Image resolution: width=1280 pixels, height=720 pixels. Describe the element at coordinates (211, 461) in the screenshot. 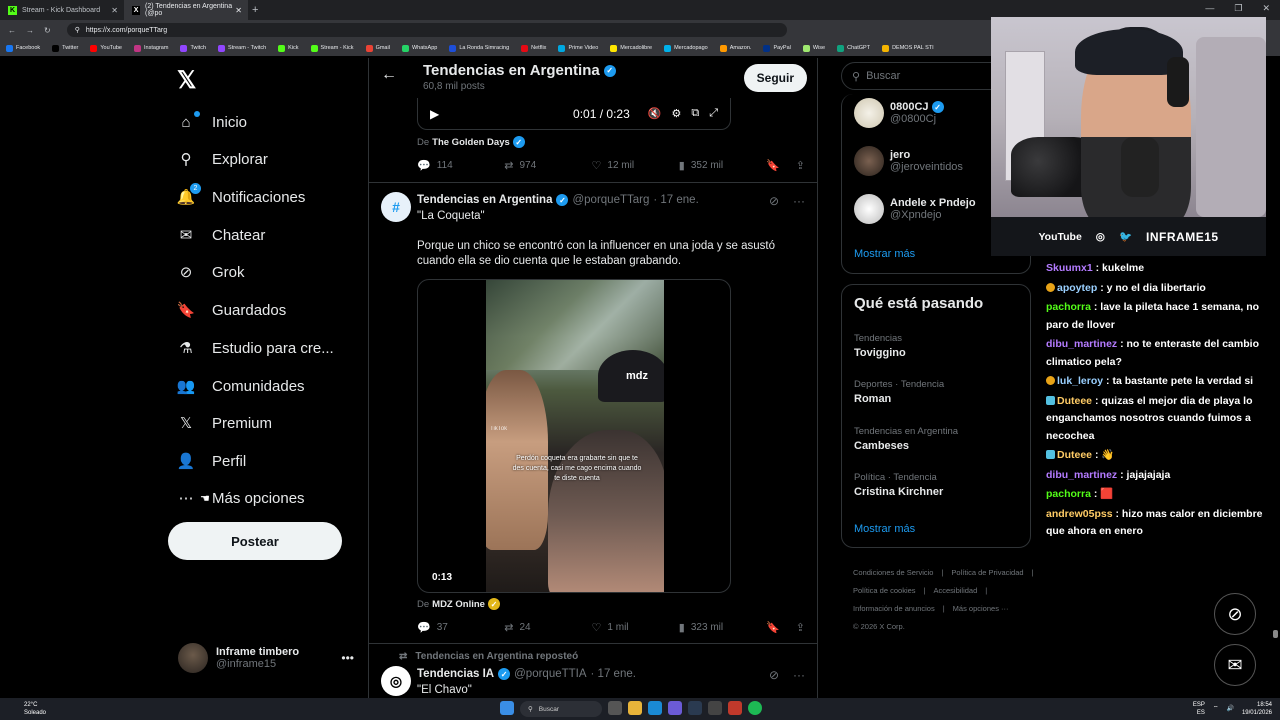

I see `nav-item-perfil: 👤 Perfil` at that location.